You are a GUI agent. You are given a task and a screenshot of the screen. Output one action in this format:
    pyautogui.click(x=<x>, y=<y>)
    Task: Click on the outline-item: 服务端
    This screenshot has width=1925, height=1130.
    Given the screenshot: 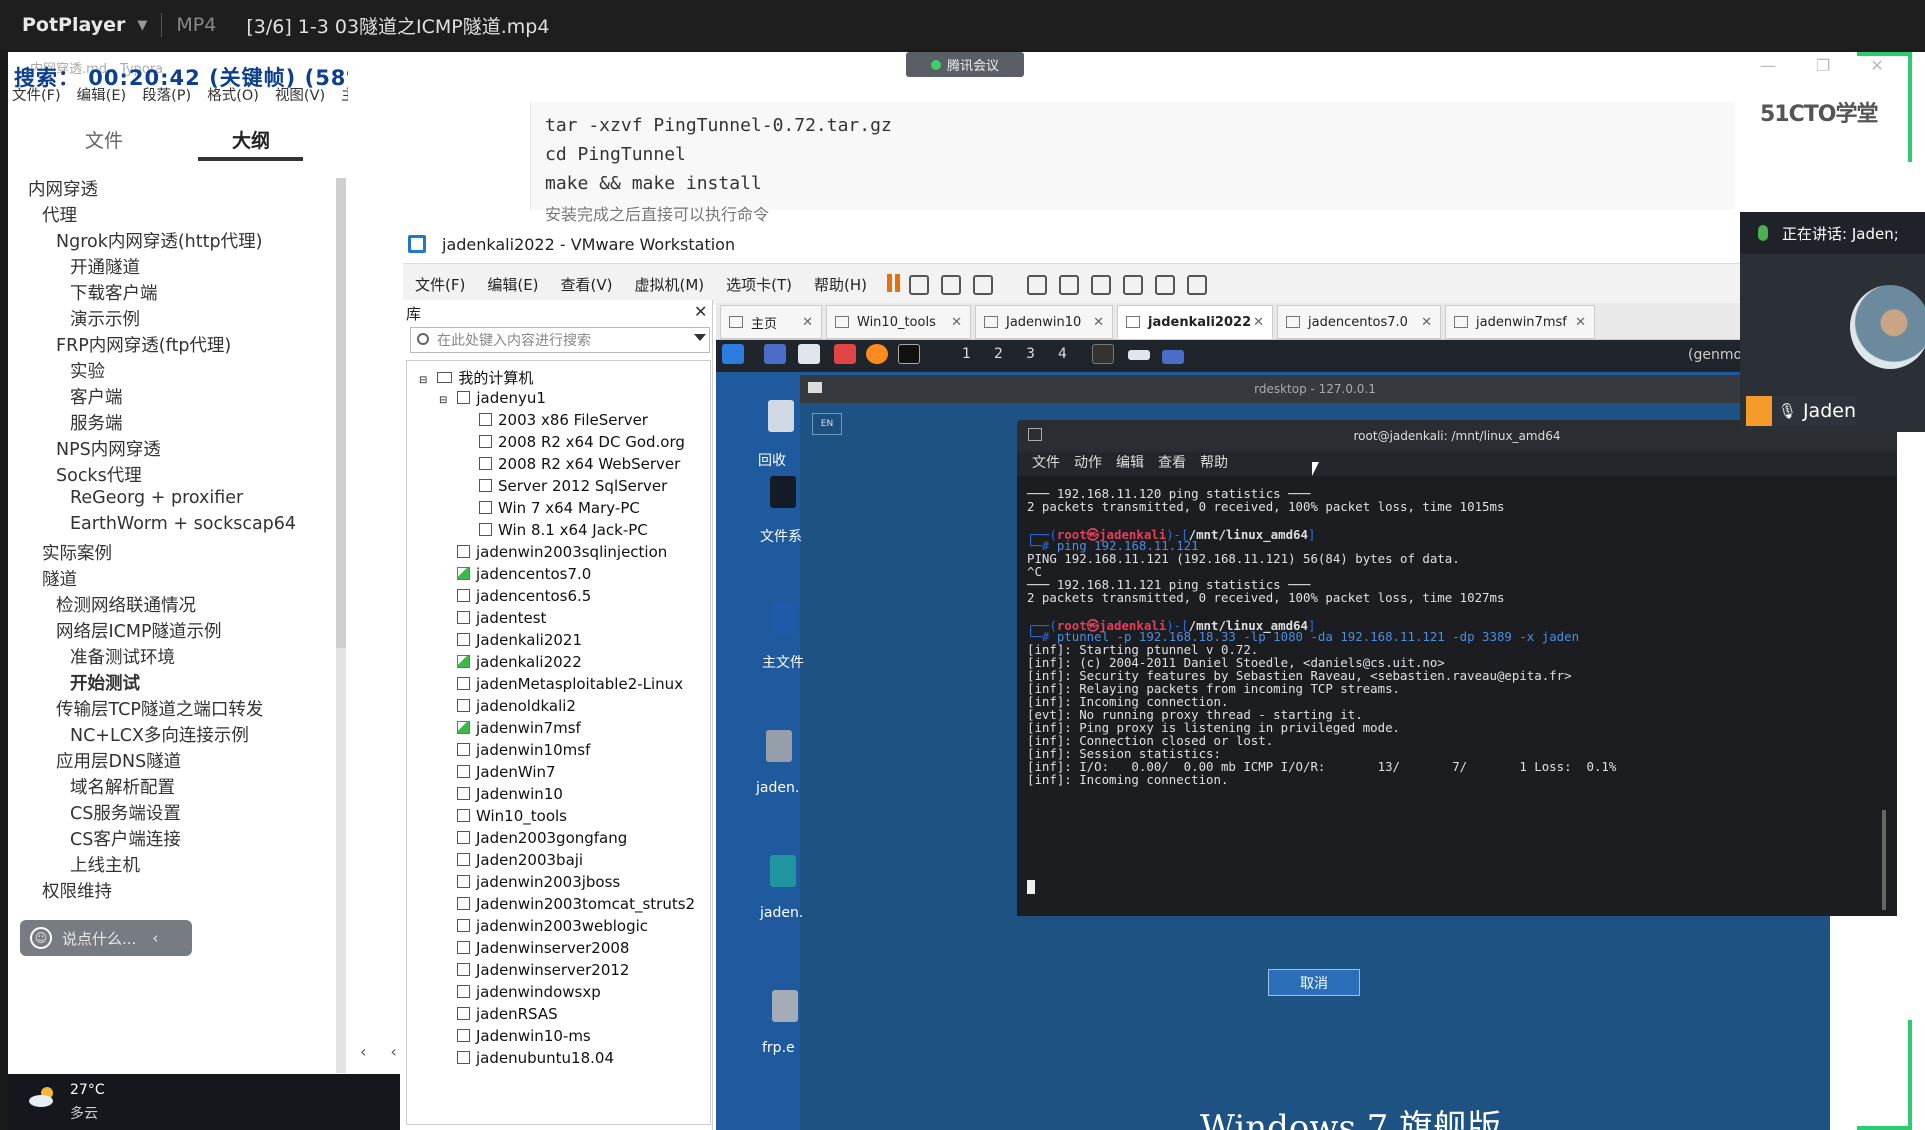 What is the action you would take?
    pyautogui.click(x=96, y=422)
    